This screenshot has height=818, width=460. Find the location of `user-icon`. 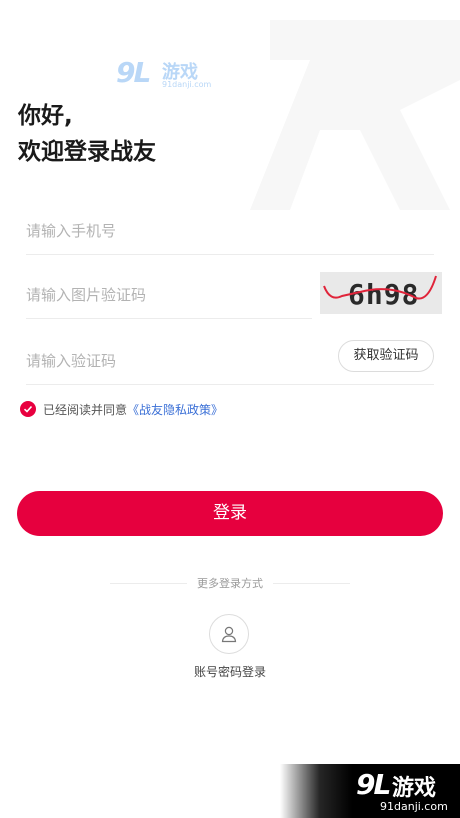

user-icon is located at coordinates (229, 634).